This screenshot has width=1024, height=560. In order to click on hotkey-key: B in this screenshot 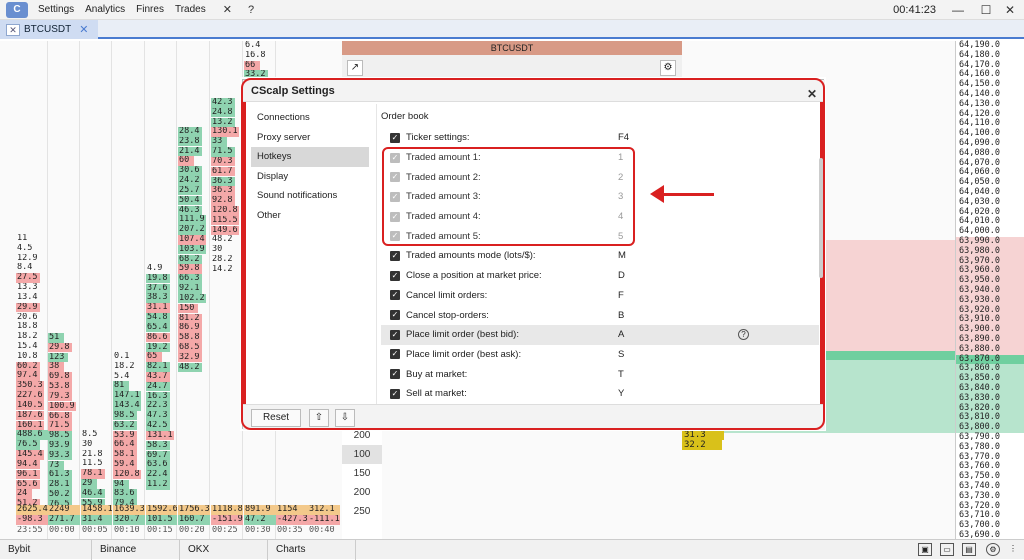, I will do `click(628, 315)`.